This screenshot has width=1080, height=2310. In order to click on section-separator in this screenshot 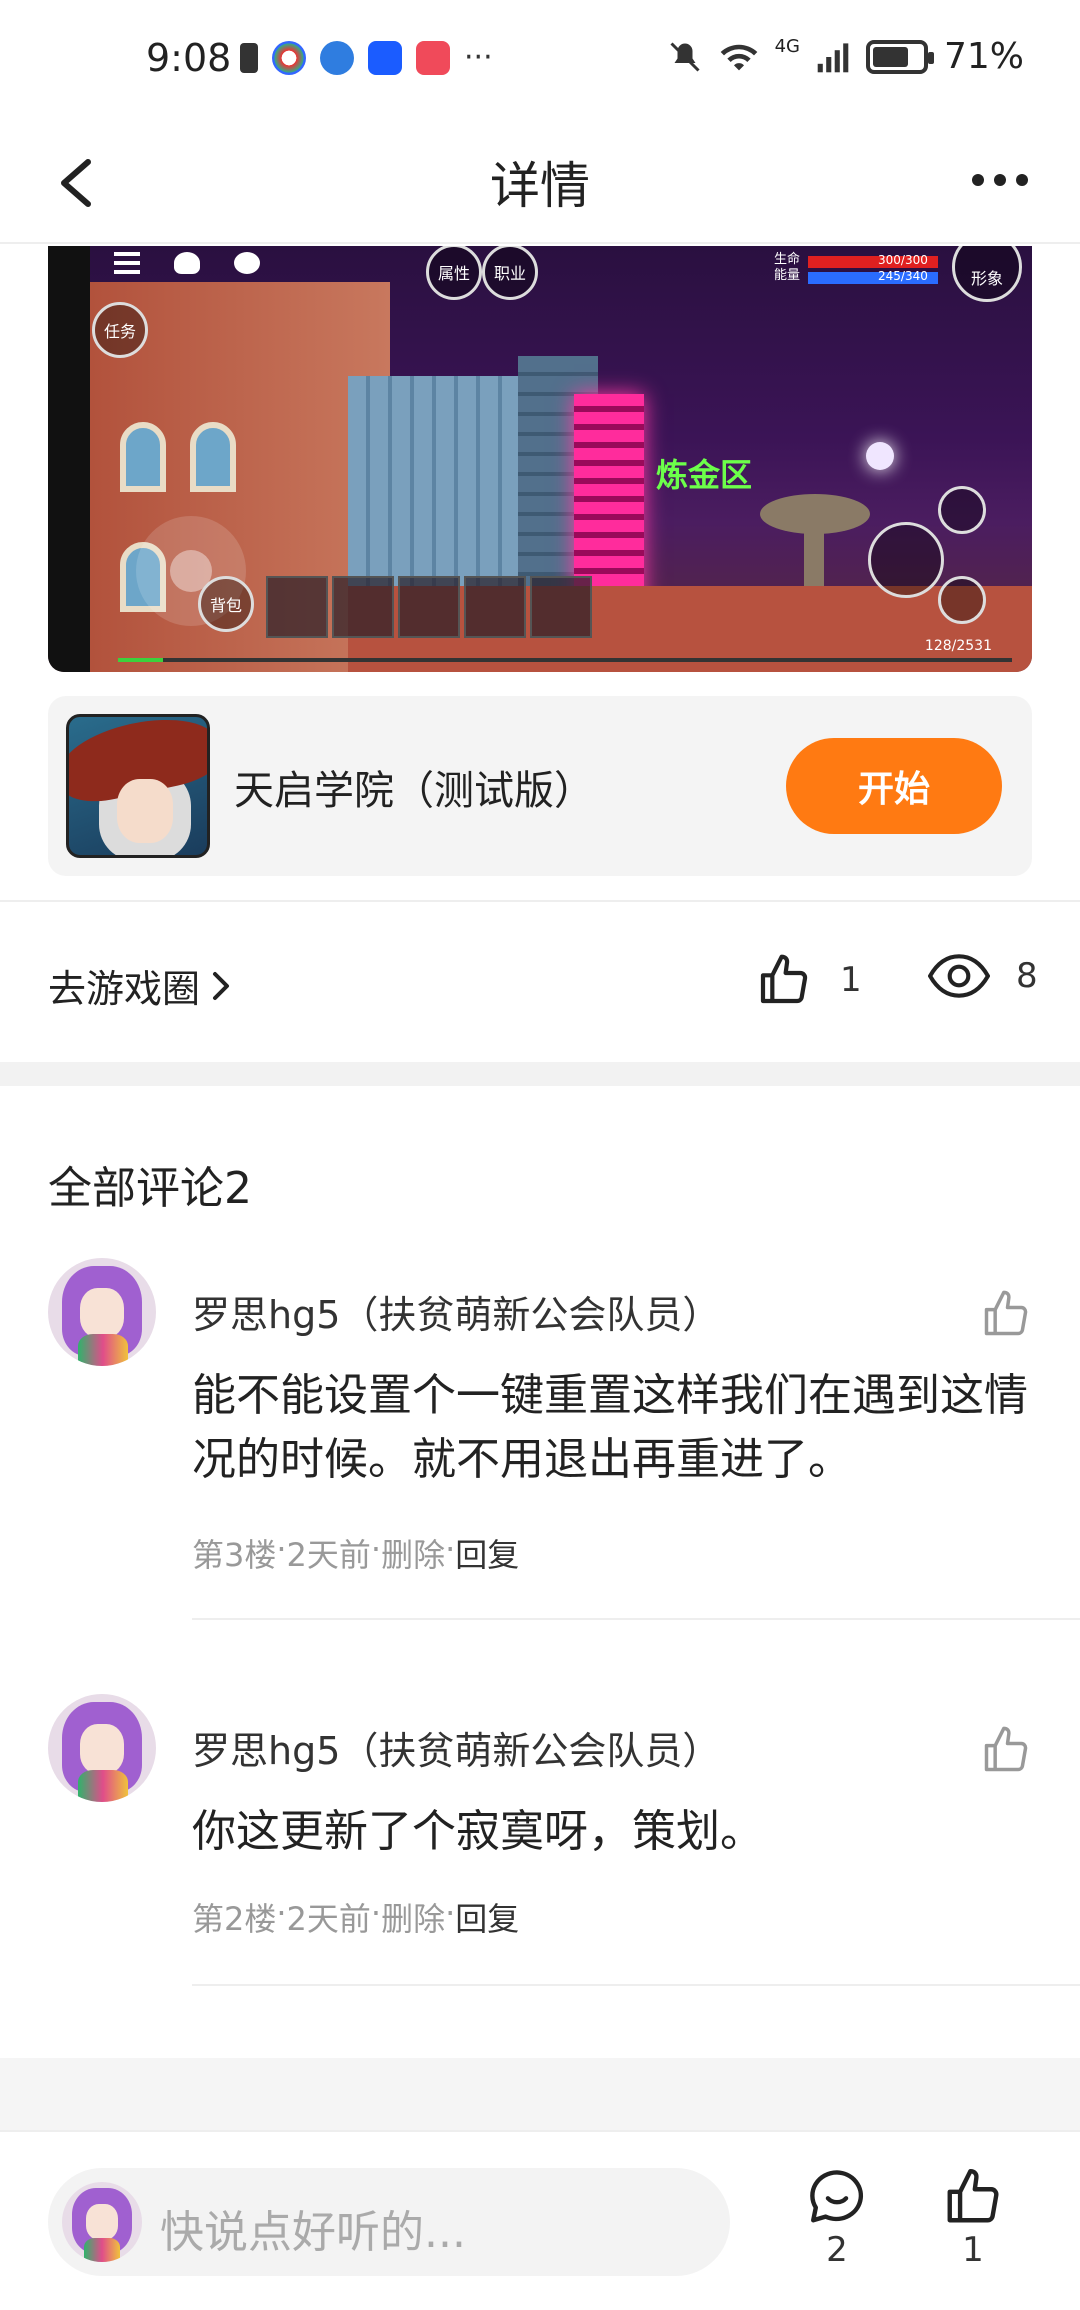, I will do `click(540, 1074)`.